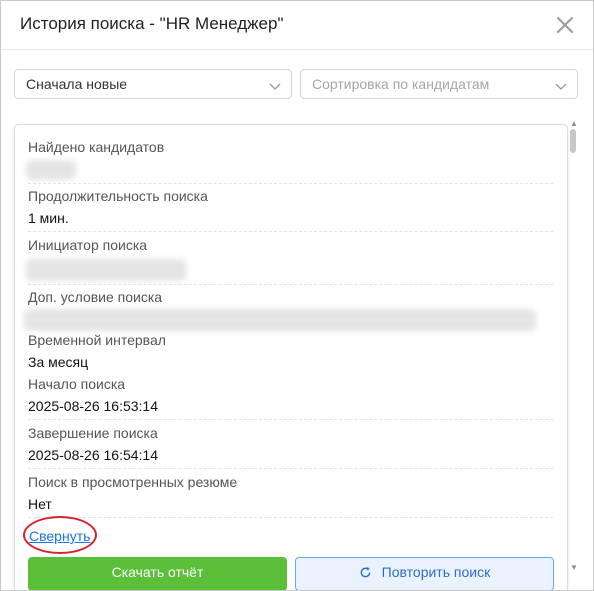 The width and height of the screenshot is (594, 591). What do you see at coordinates (436, 572) in the screenshot?
I see `repeat-search-label: Повторить поиск` at bounding box center [436, 572].